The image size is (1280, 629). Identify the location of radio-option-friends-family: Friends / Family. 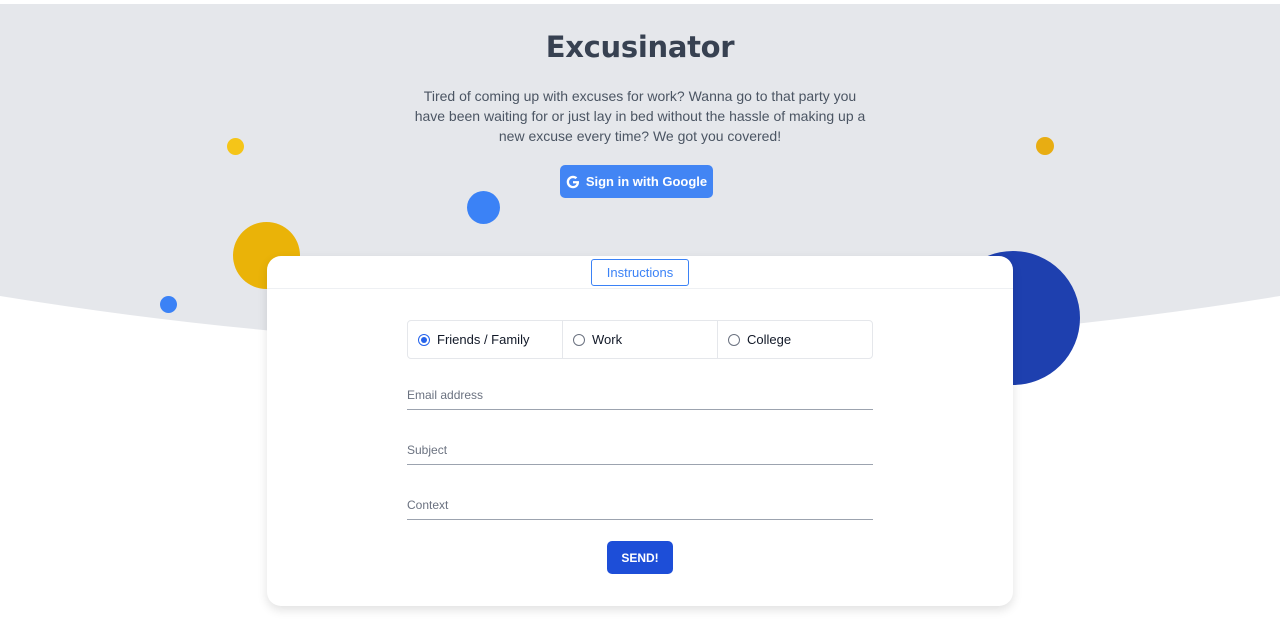
(485, 339).